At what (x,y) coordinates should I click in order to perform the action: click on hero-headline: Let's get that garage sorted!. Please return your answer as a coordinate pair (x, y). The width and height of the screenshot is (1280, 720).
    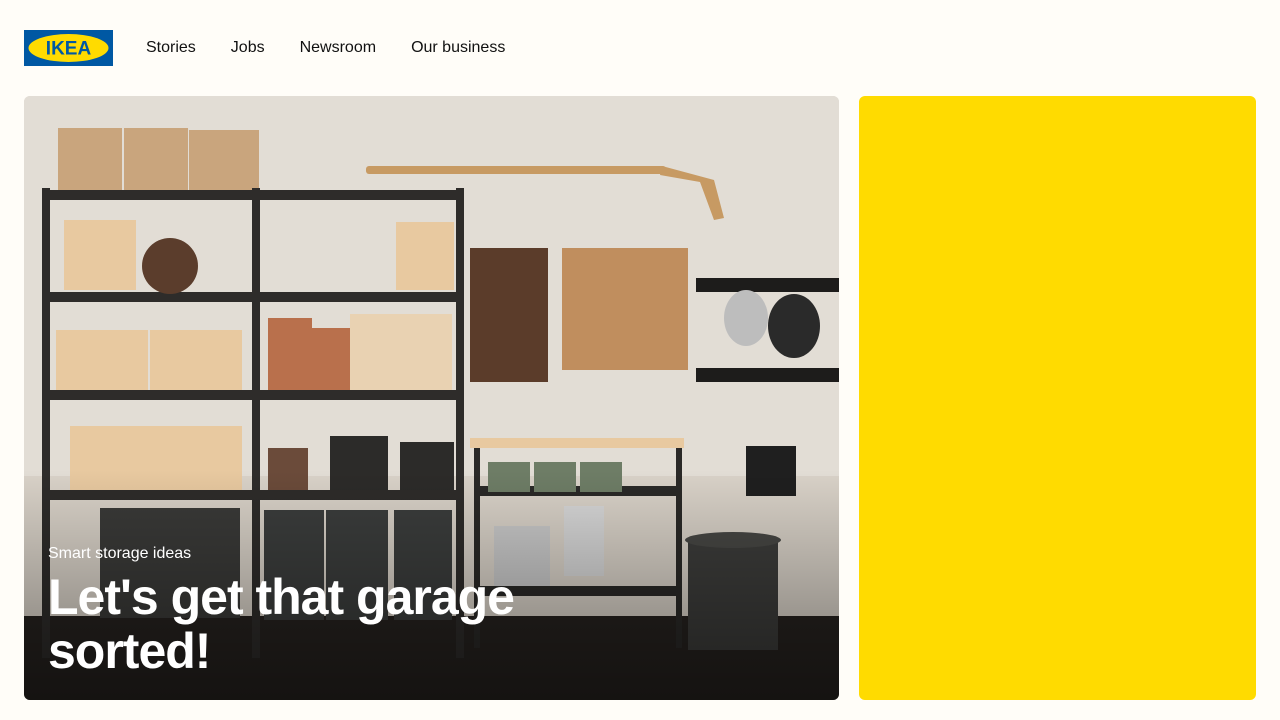
    Looking at the image, I should click on (281, 624).